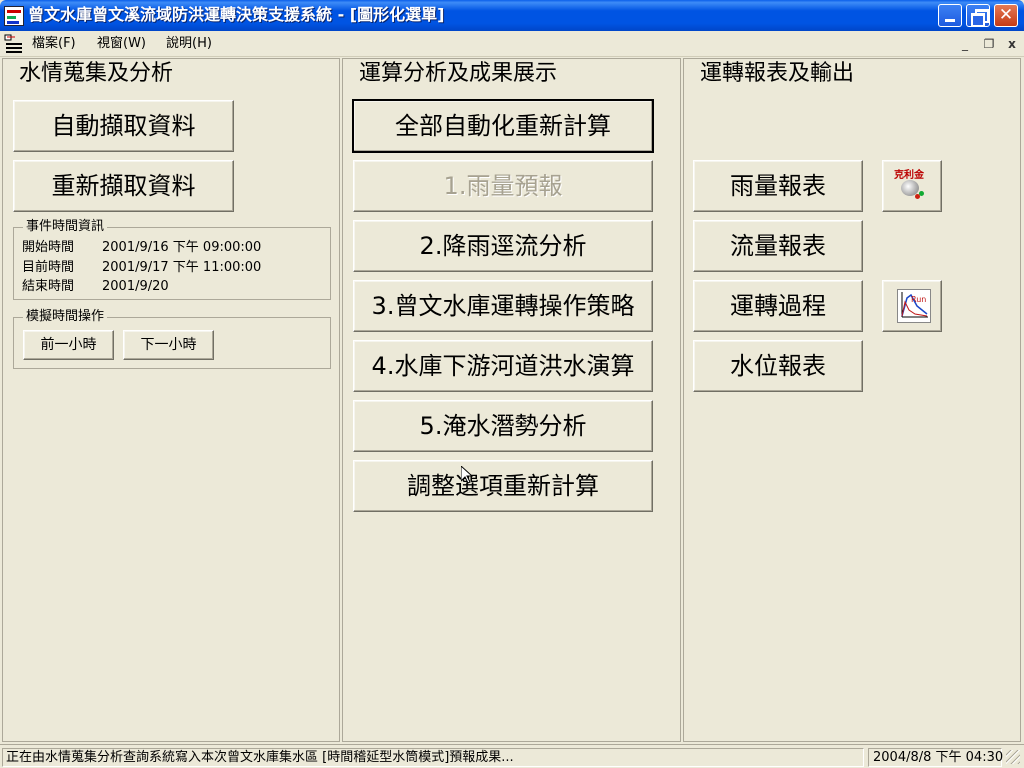 This screenshot has width=1024, height=768. Describe the element at coordinates (778, 246) in the screenshot. I see `flow-report-button: 流量報表` at that location.